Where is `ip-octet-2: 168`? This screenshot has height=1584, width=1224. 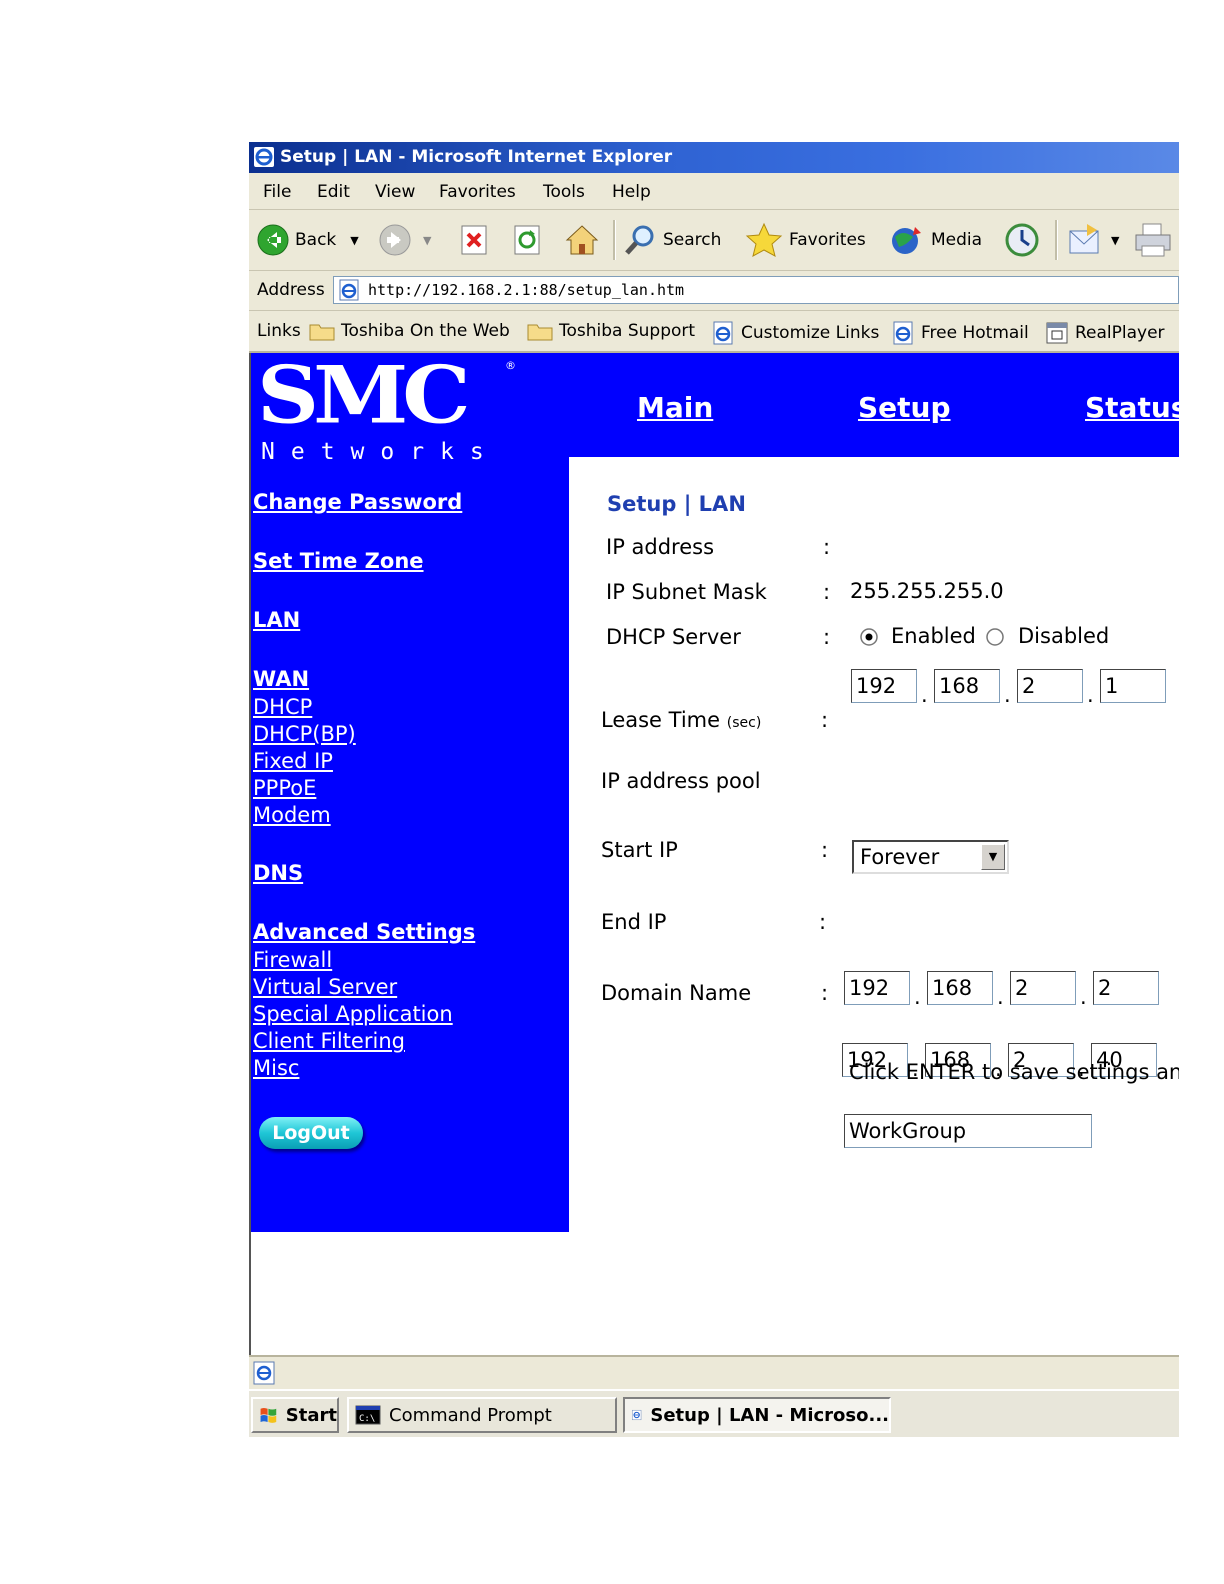 ip-octet-2: 168 is located at coordinates (967, 686).